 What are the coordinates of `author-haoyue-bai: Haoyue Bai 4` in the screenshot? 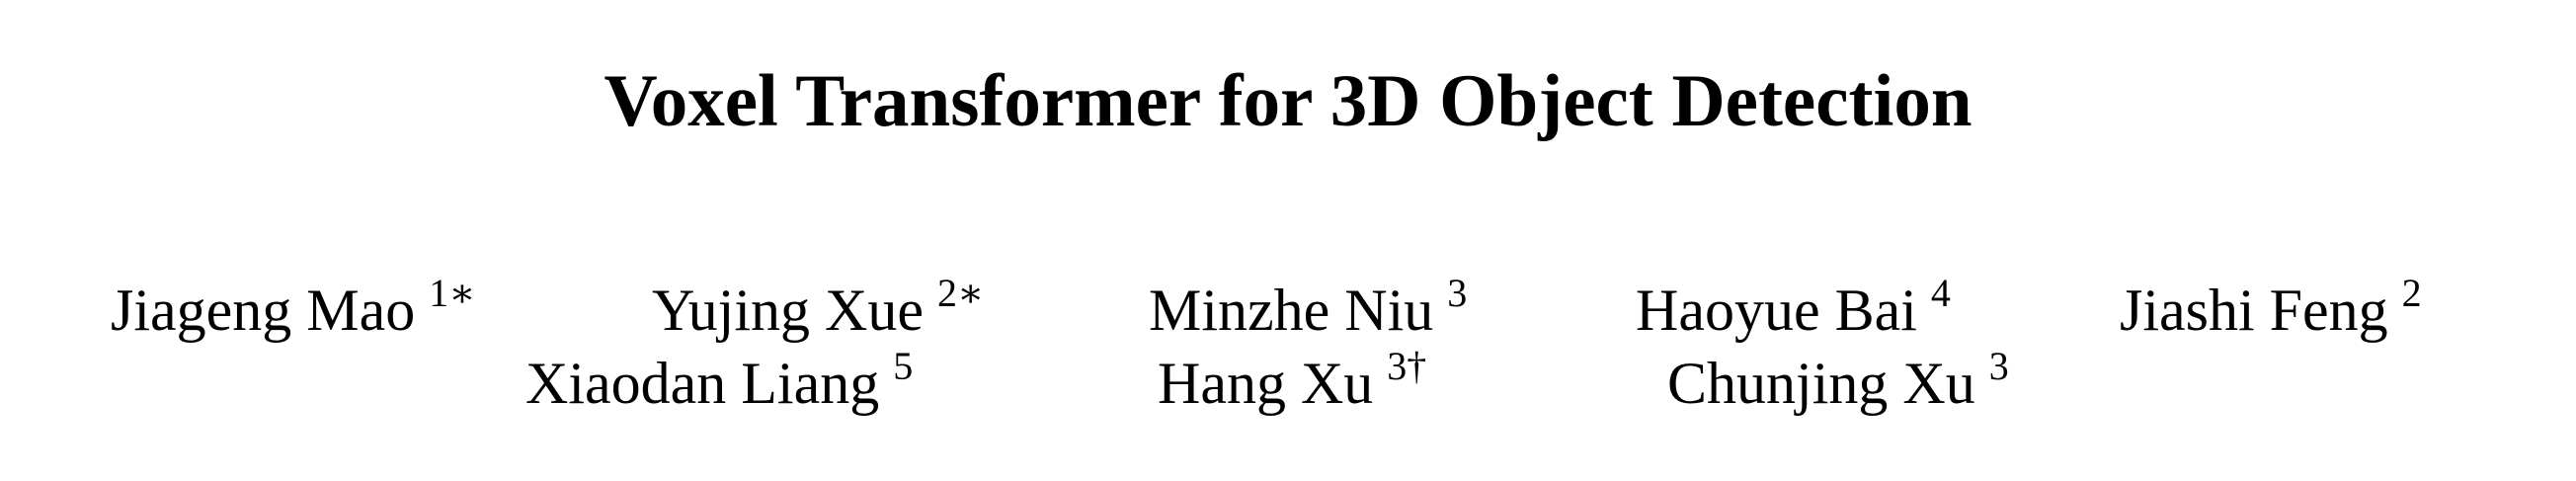 It's located at (1793, 312).